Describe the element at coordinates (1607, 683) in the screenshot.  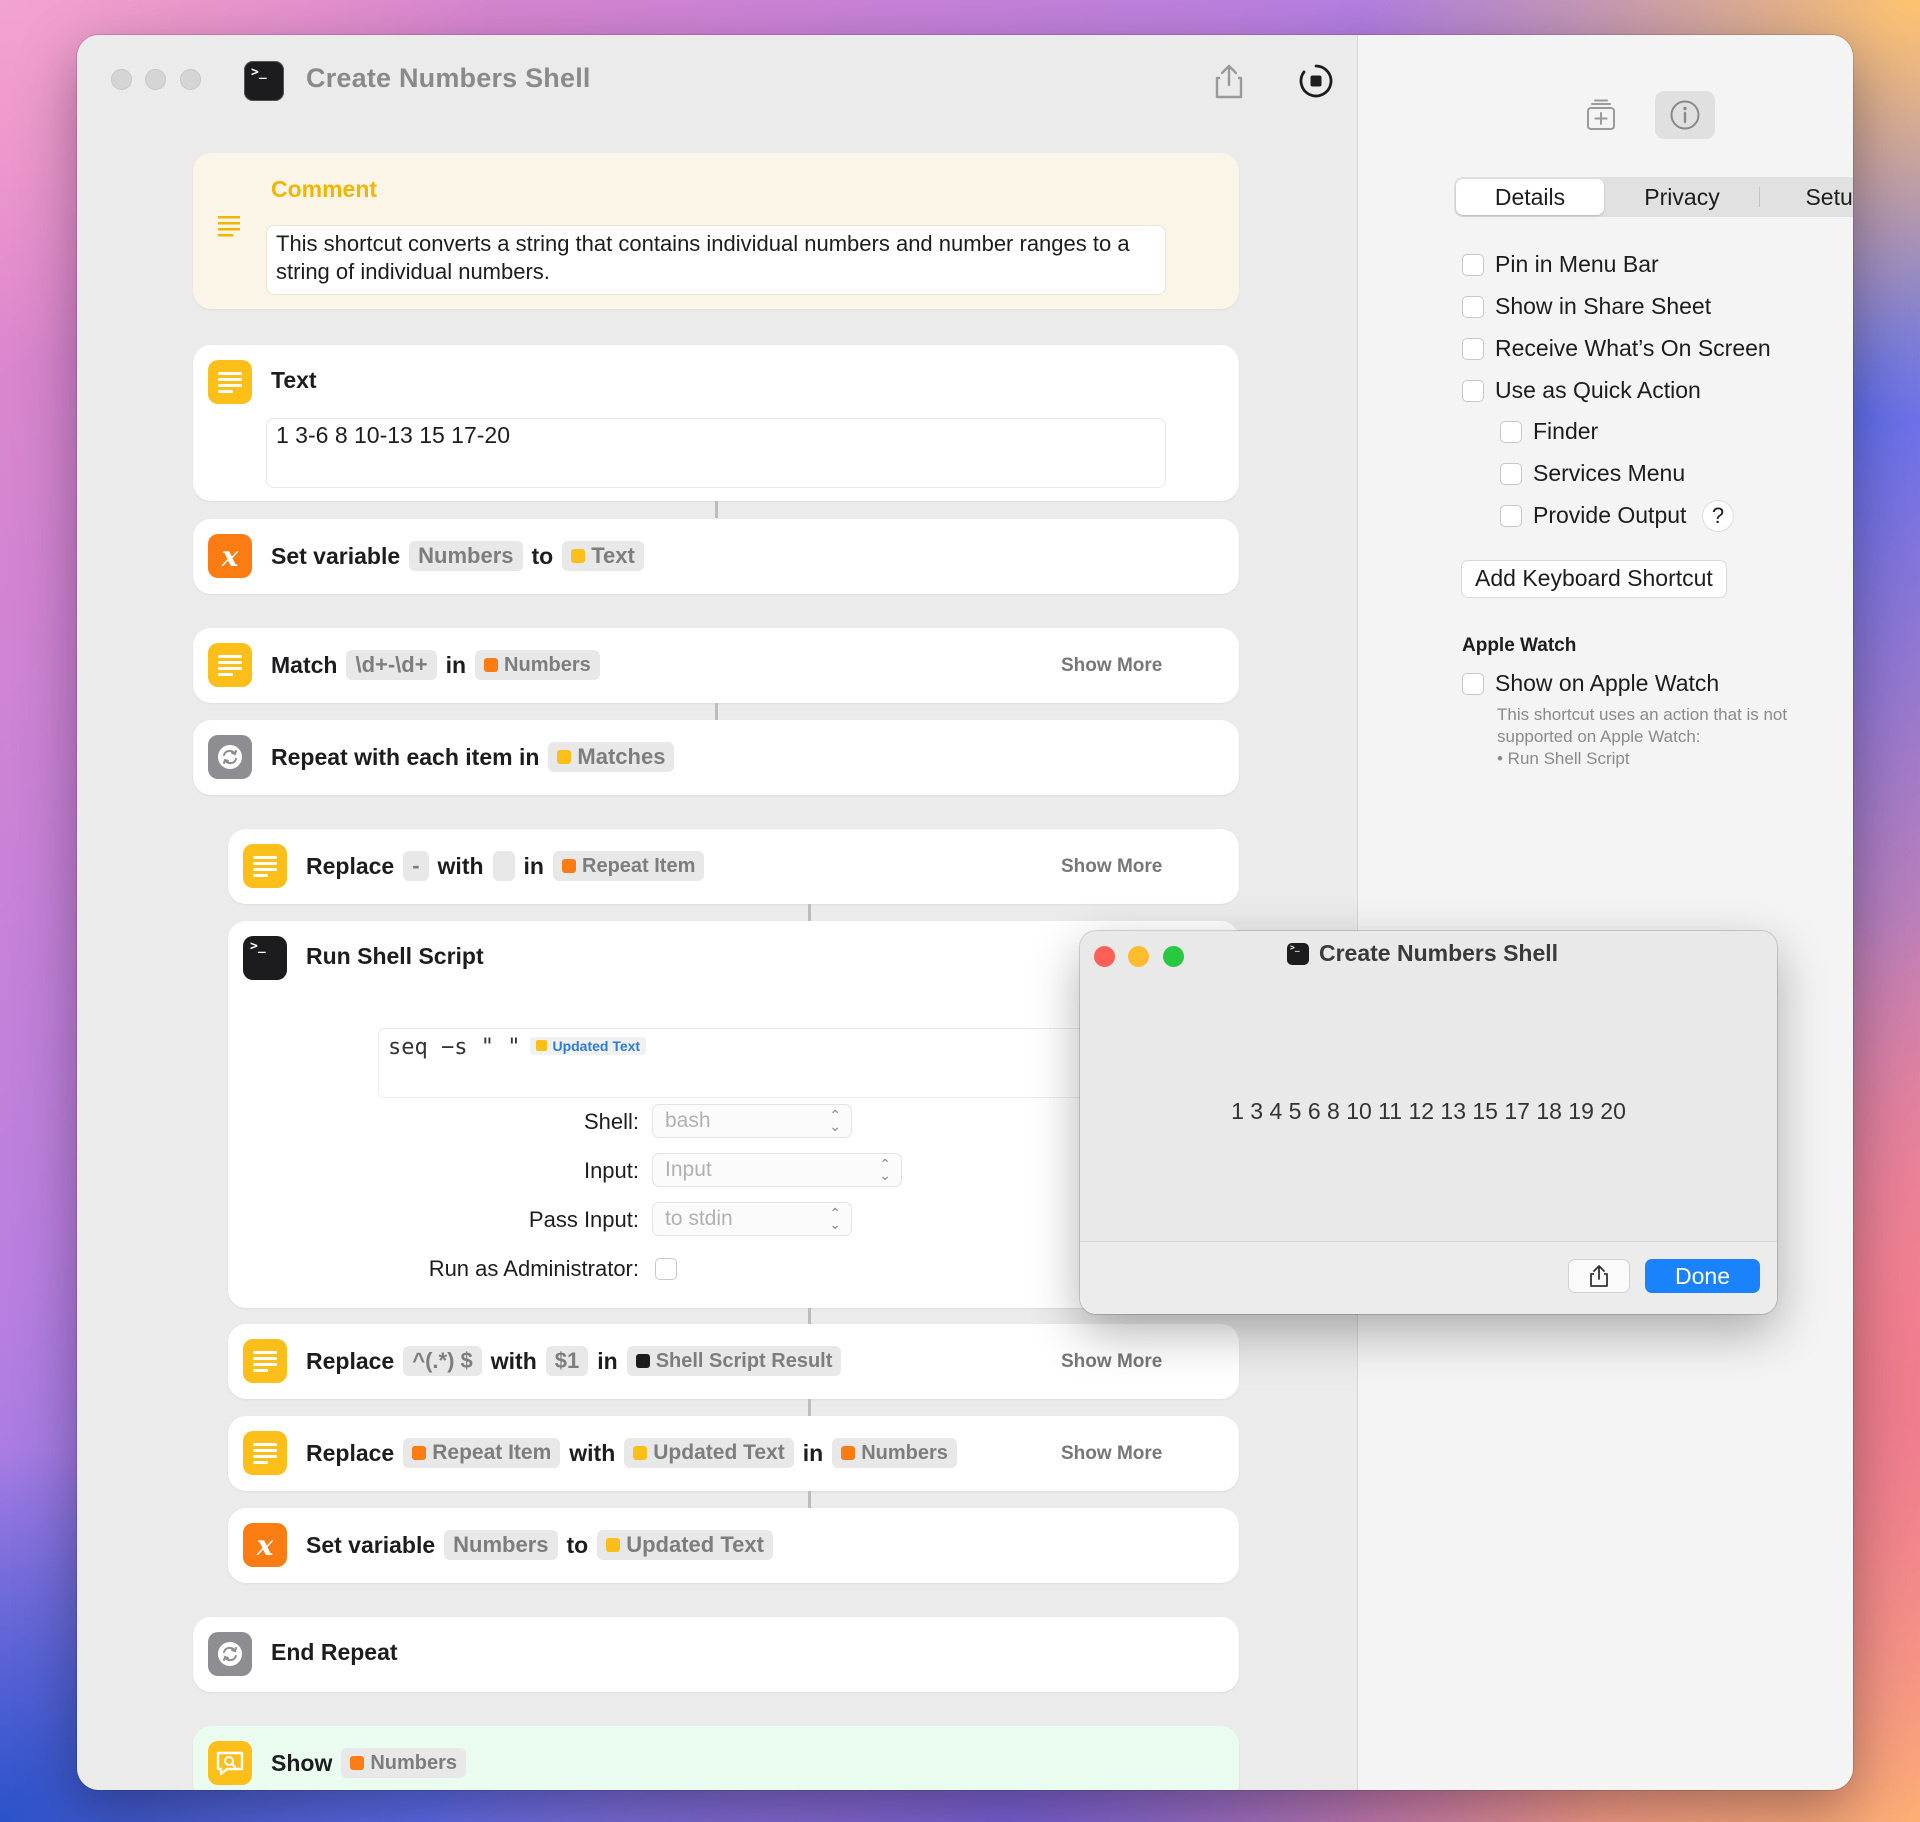
I see `apple-watch-label: Show on Apple Watch` at that location.